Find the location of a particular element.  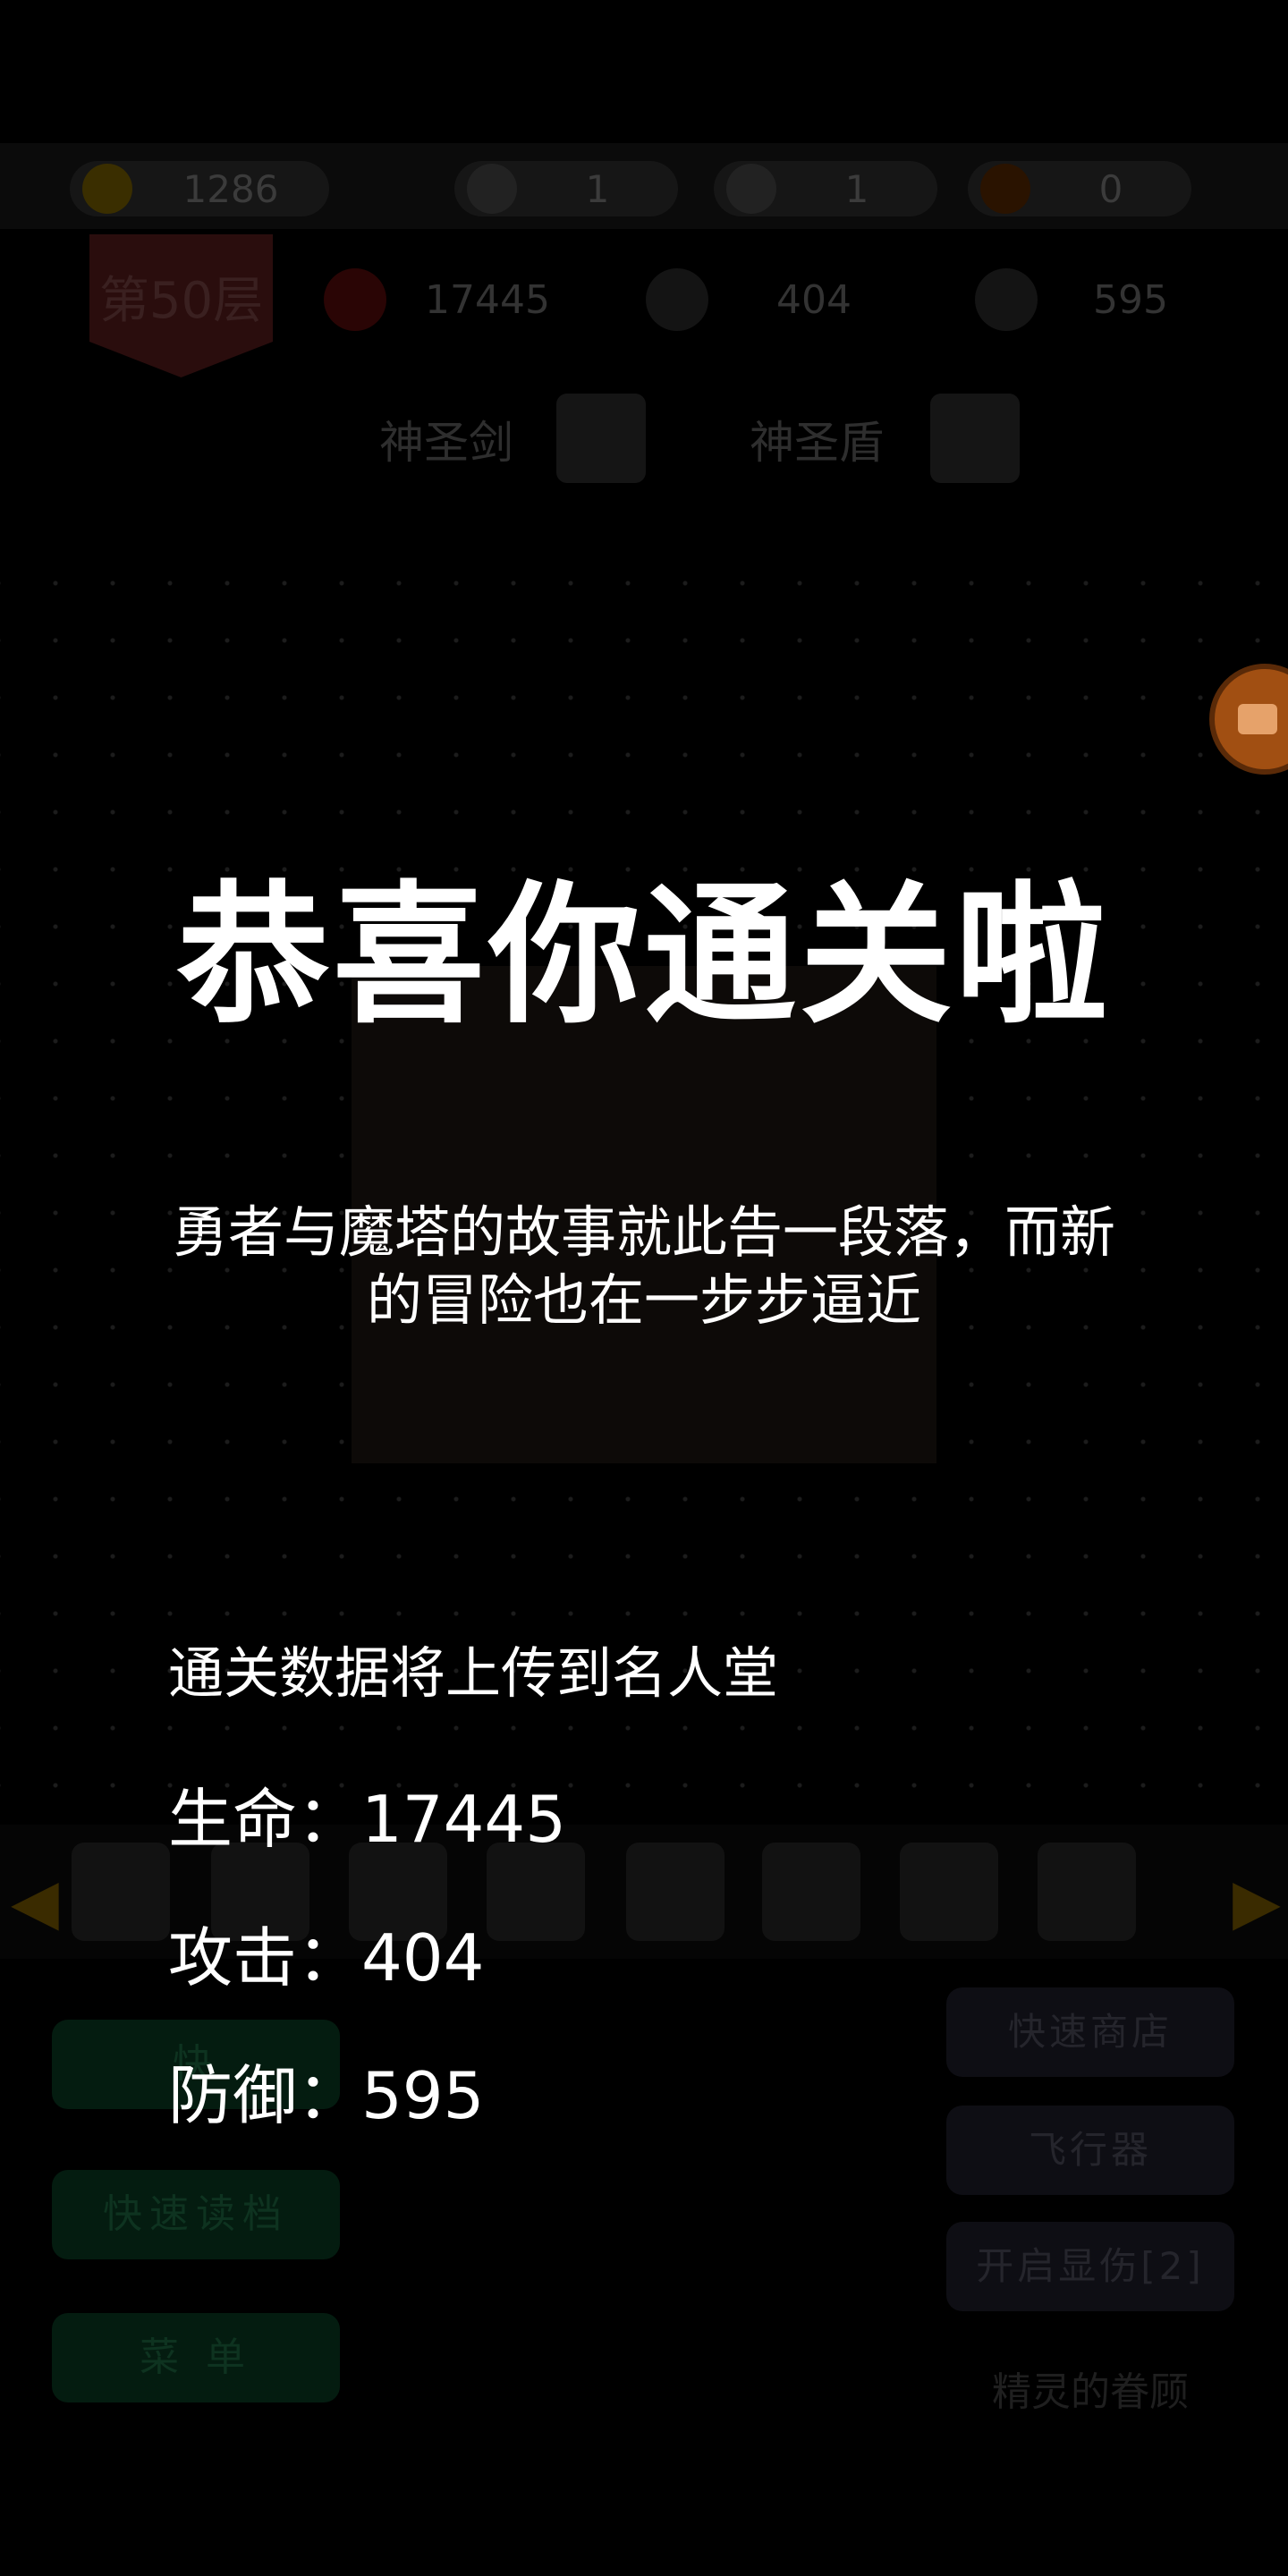

victory-subtitle: 勇者与魔塔的故事就此告一段落，而新的冒险也在一步步逼近 is located at coordinates (643, 1266).